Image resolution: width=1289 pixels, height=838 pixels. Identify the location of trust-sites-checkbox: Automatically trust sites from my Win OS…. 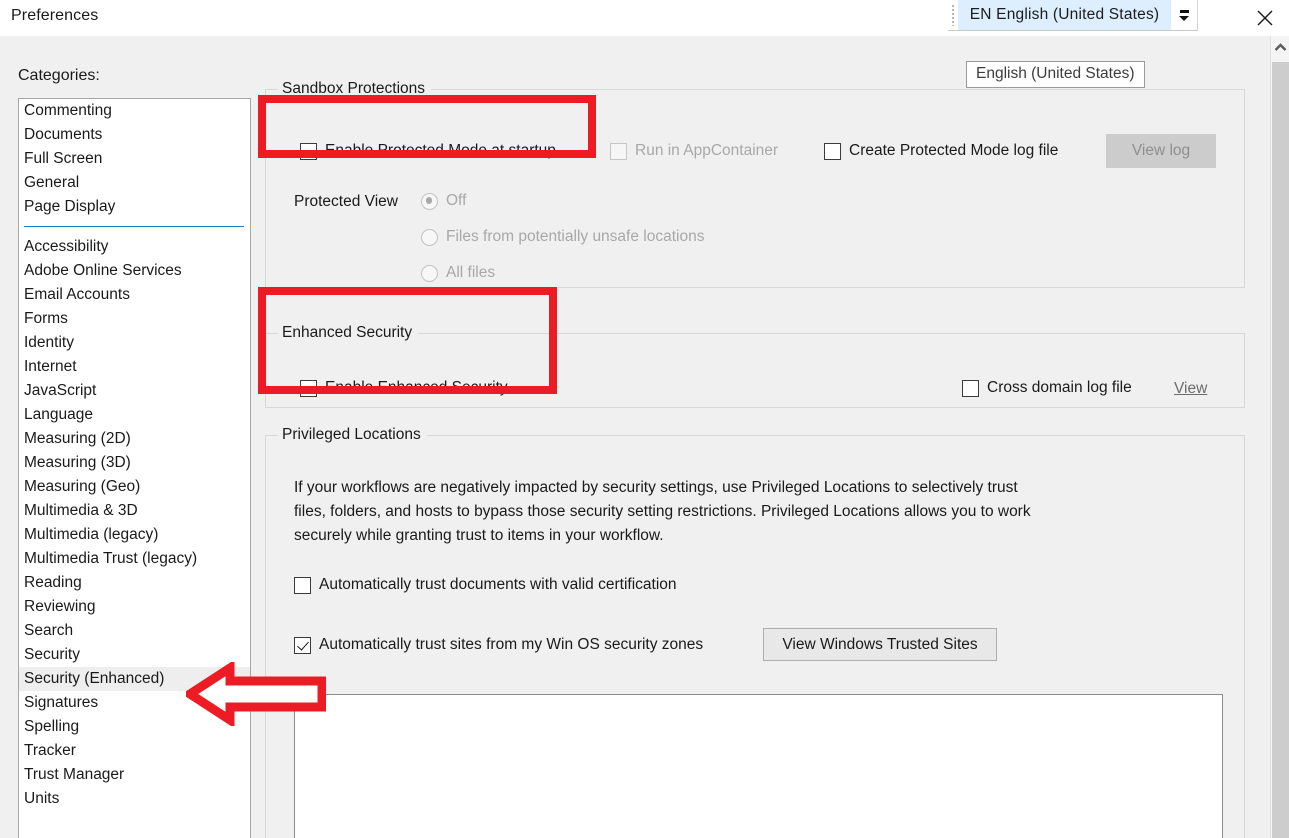
(498, 645).